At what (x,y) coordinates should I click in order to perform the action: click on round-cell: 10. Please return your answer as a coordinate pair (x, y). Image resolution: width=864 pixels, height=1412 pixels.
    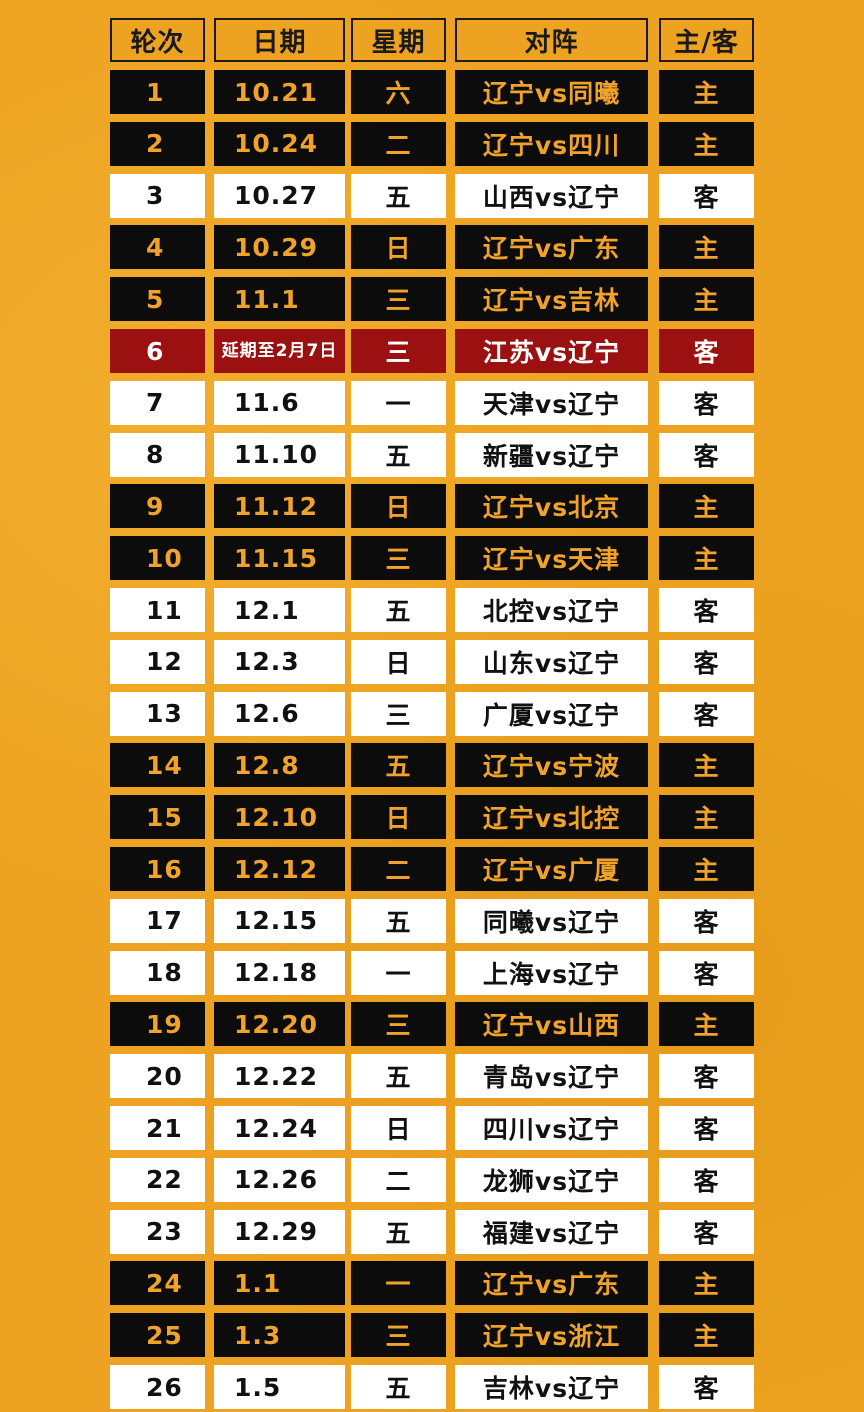
    Looking at the image, I should click on (157, 558).